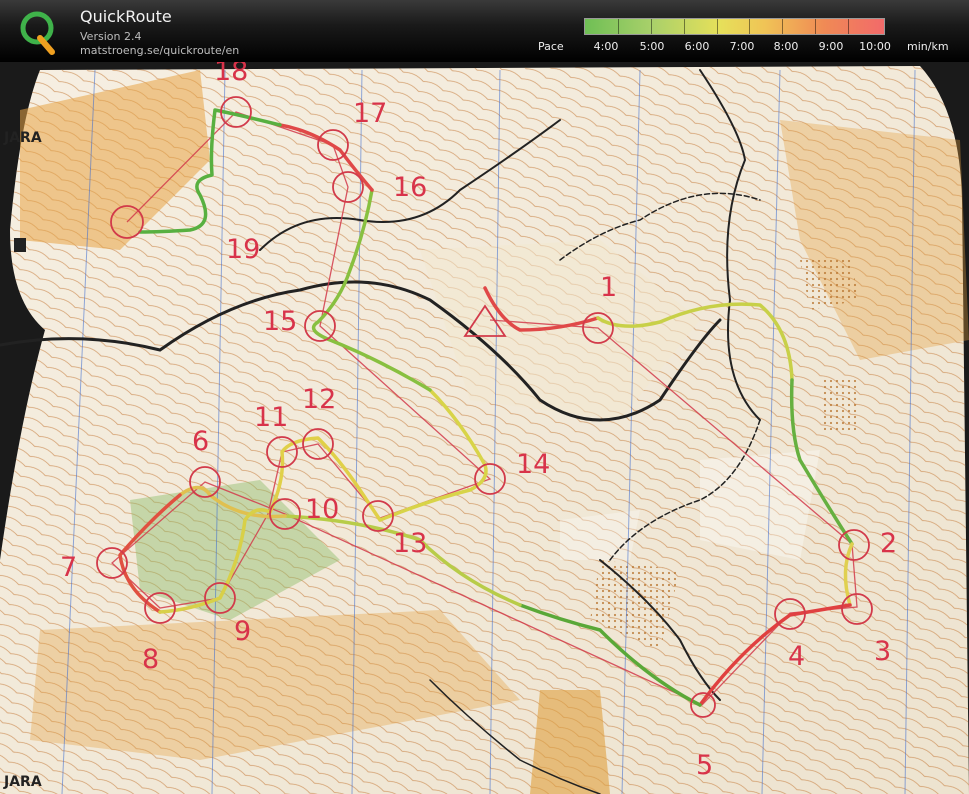 This screenshot has width=969, height=794. Describe the element at coordinates (786, 46) in the screenshot. I see `pace-tick-label: 8:00` at that location.